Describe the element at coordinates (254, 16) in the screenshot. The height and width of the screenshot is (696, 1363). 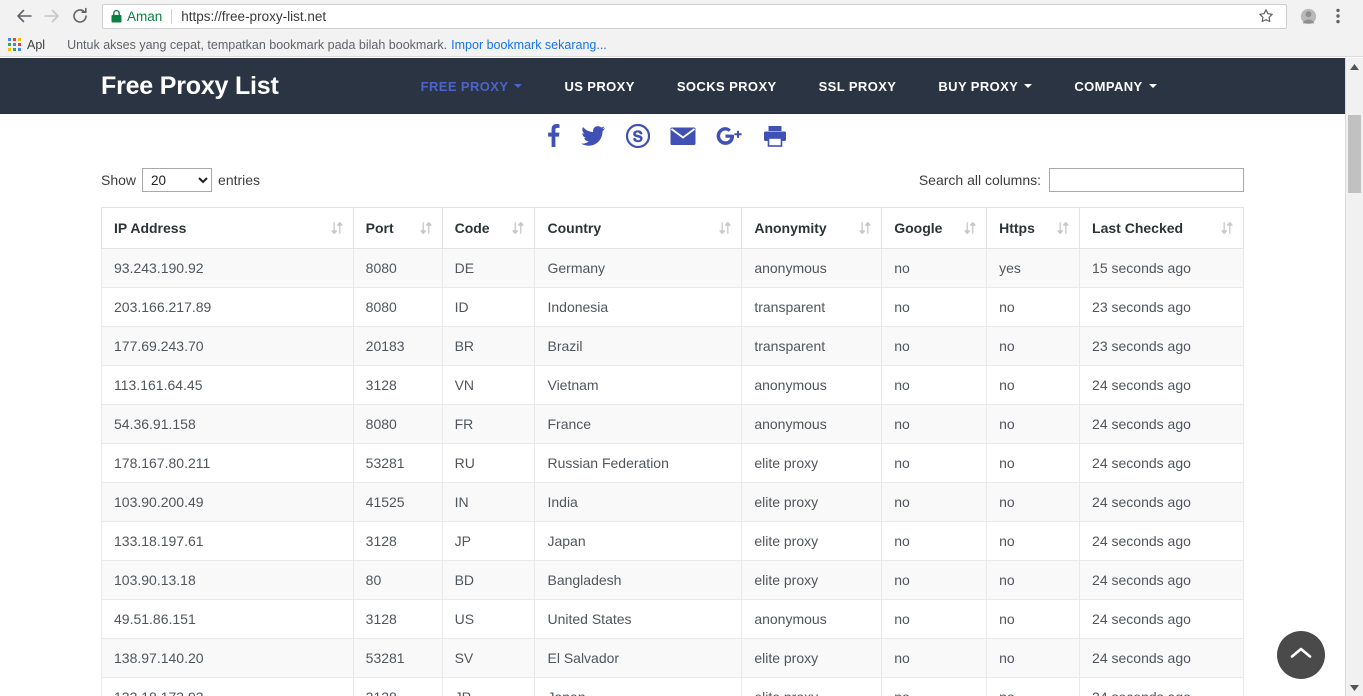
I see `url-text: https://free-proxy-list.net` at that location.